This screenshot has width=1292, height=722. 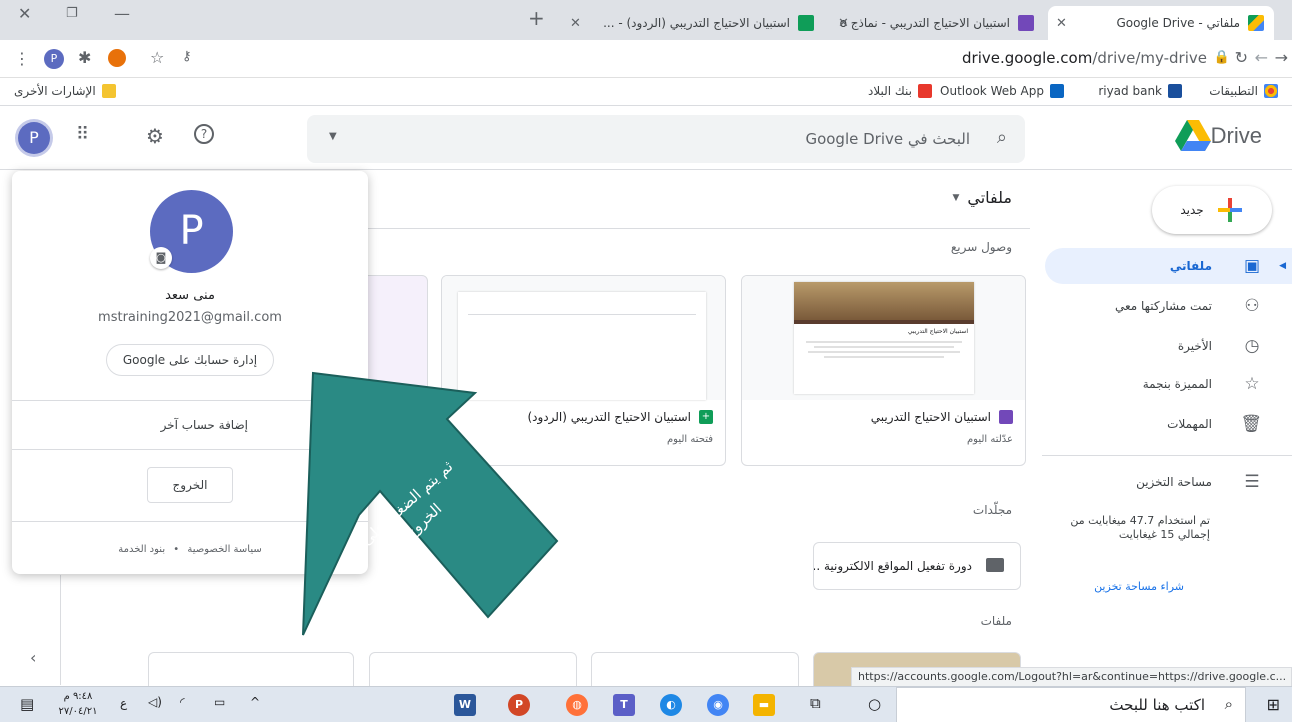 I want to click on file-explorer-icon: ▬, so click(x=764, y=705).